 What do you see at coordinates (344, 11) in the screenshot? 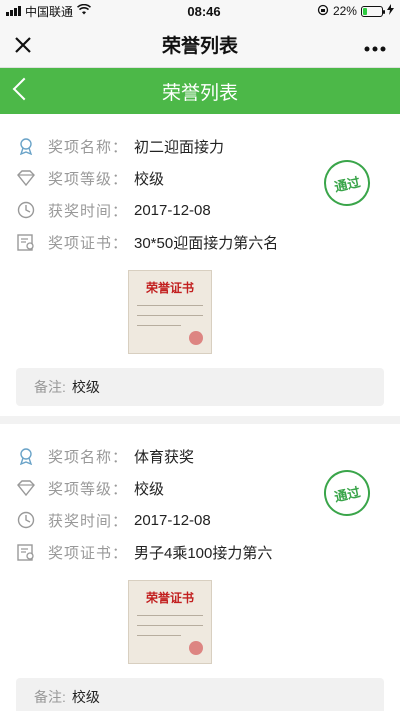
I see `battery-percent: 22%` at bounding box center [344, 11].